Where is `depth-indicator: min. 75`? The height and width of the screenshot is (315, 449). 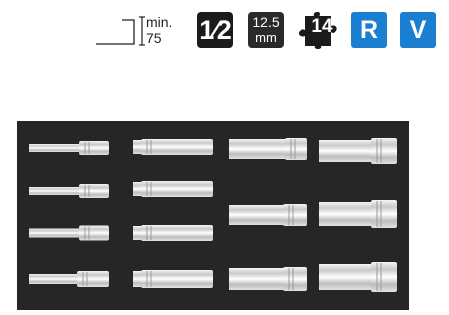 depth-indicator: min. 75 is located at coordinates (134, 31).